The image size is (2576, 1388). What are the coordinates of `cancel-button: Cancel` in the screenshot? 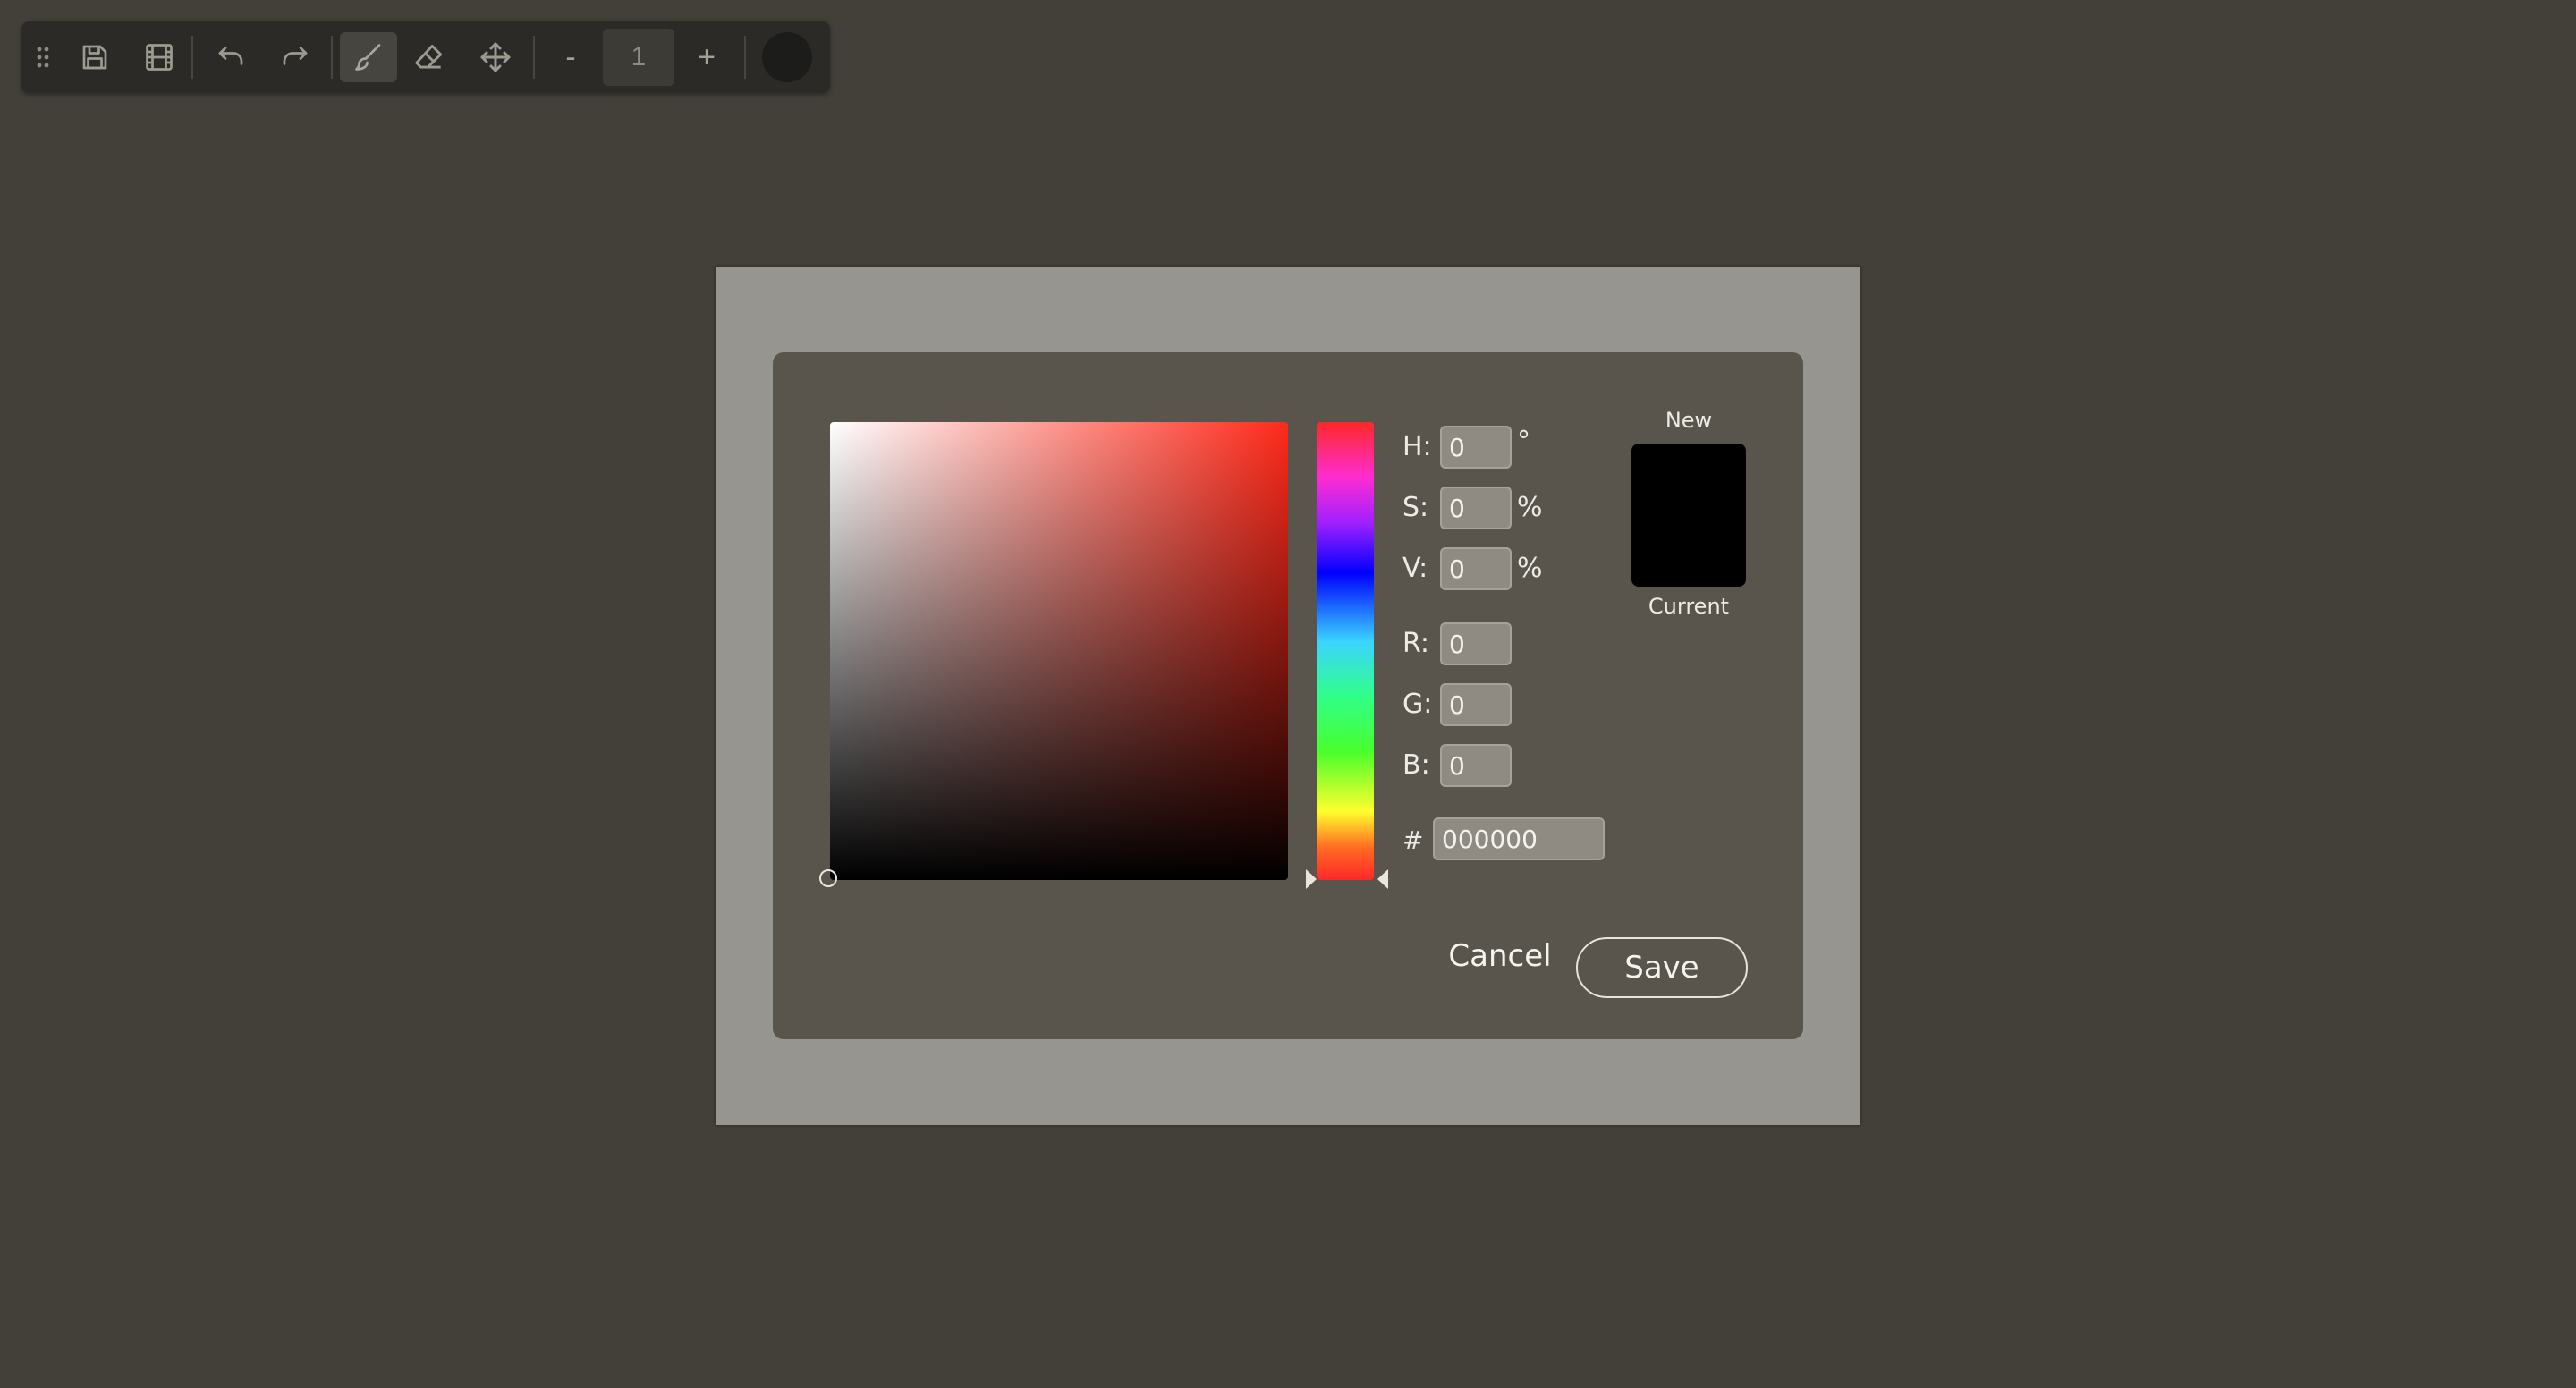 It's located at (1500, 956).